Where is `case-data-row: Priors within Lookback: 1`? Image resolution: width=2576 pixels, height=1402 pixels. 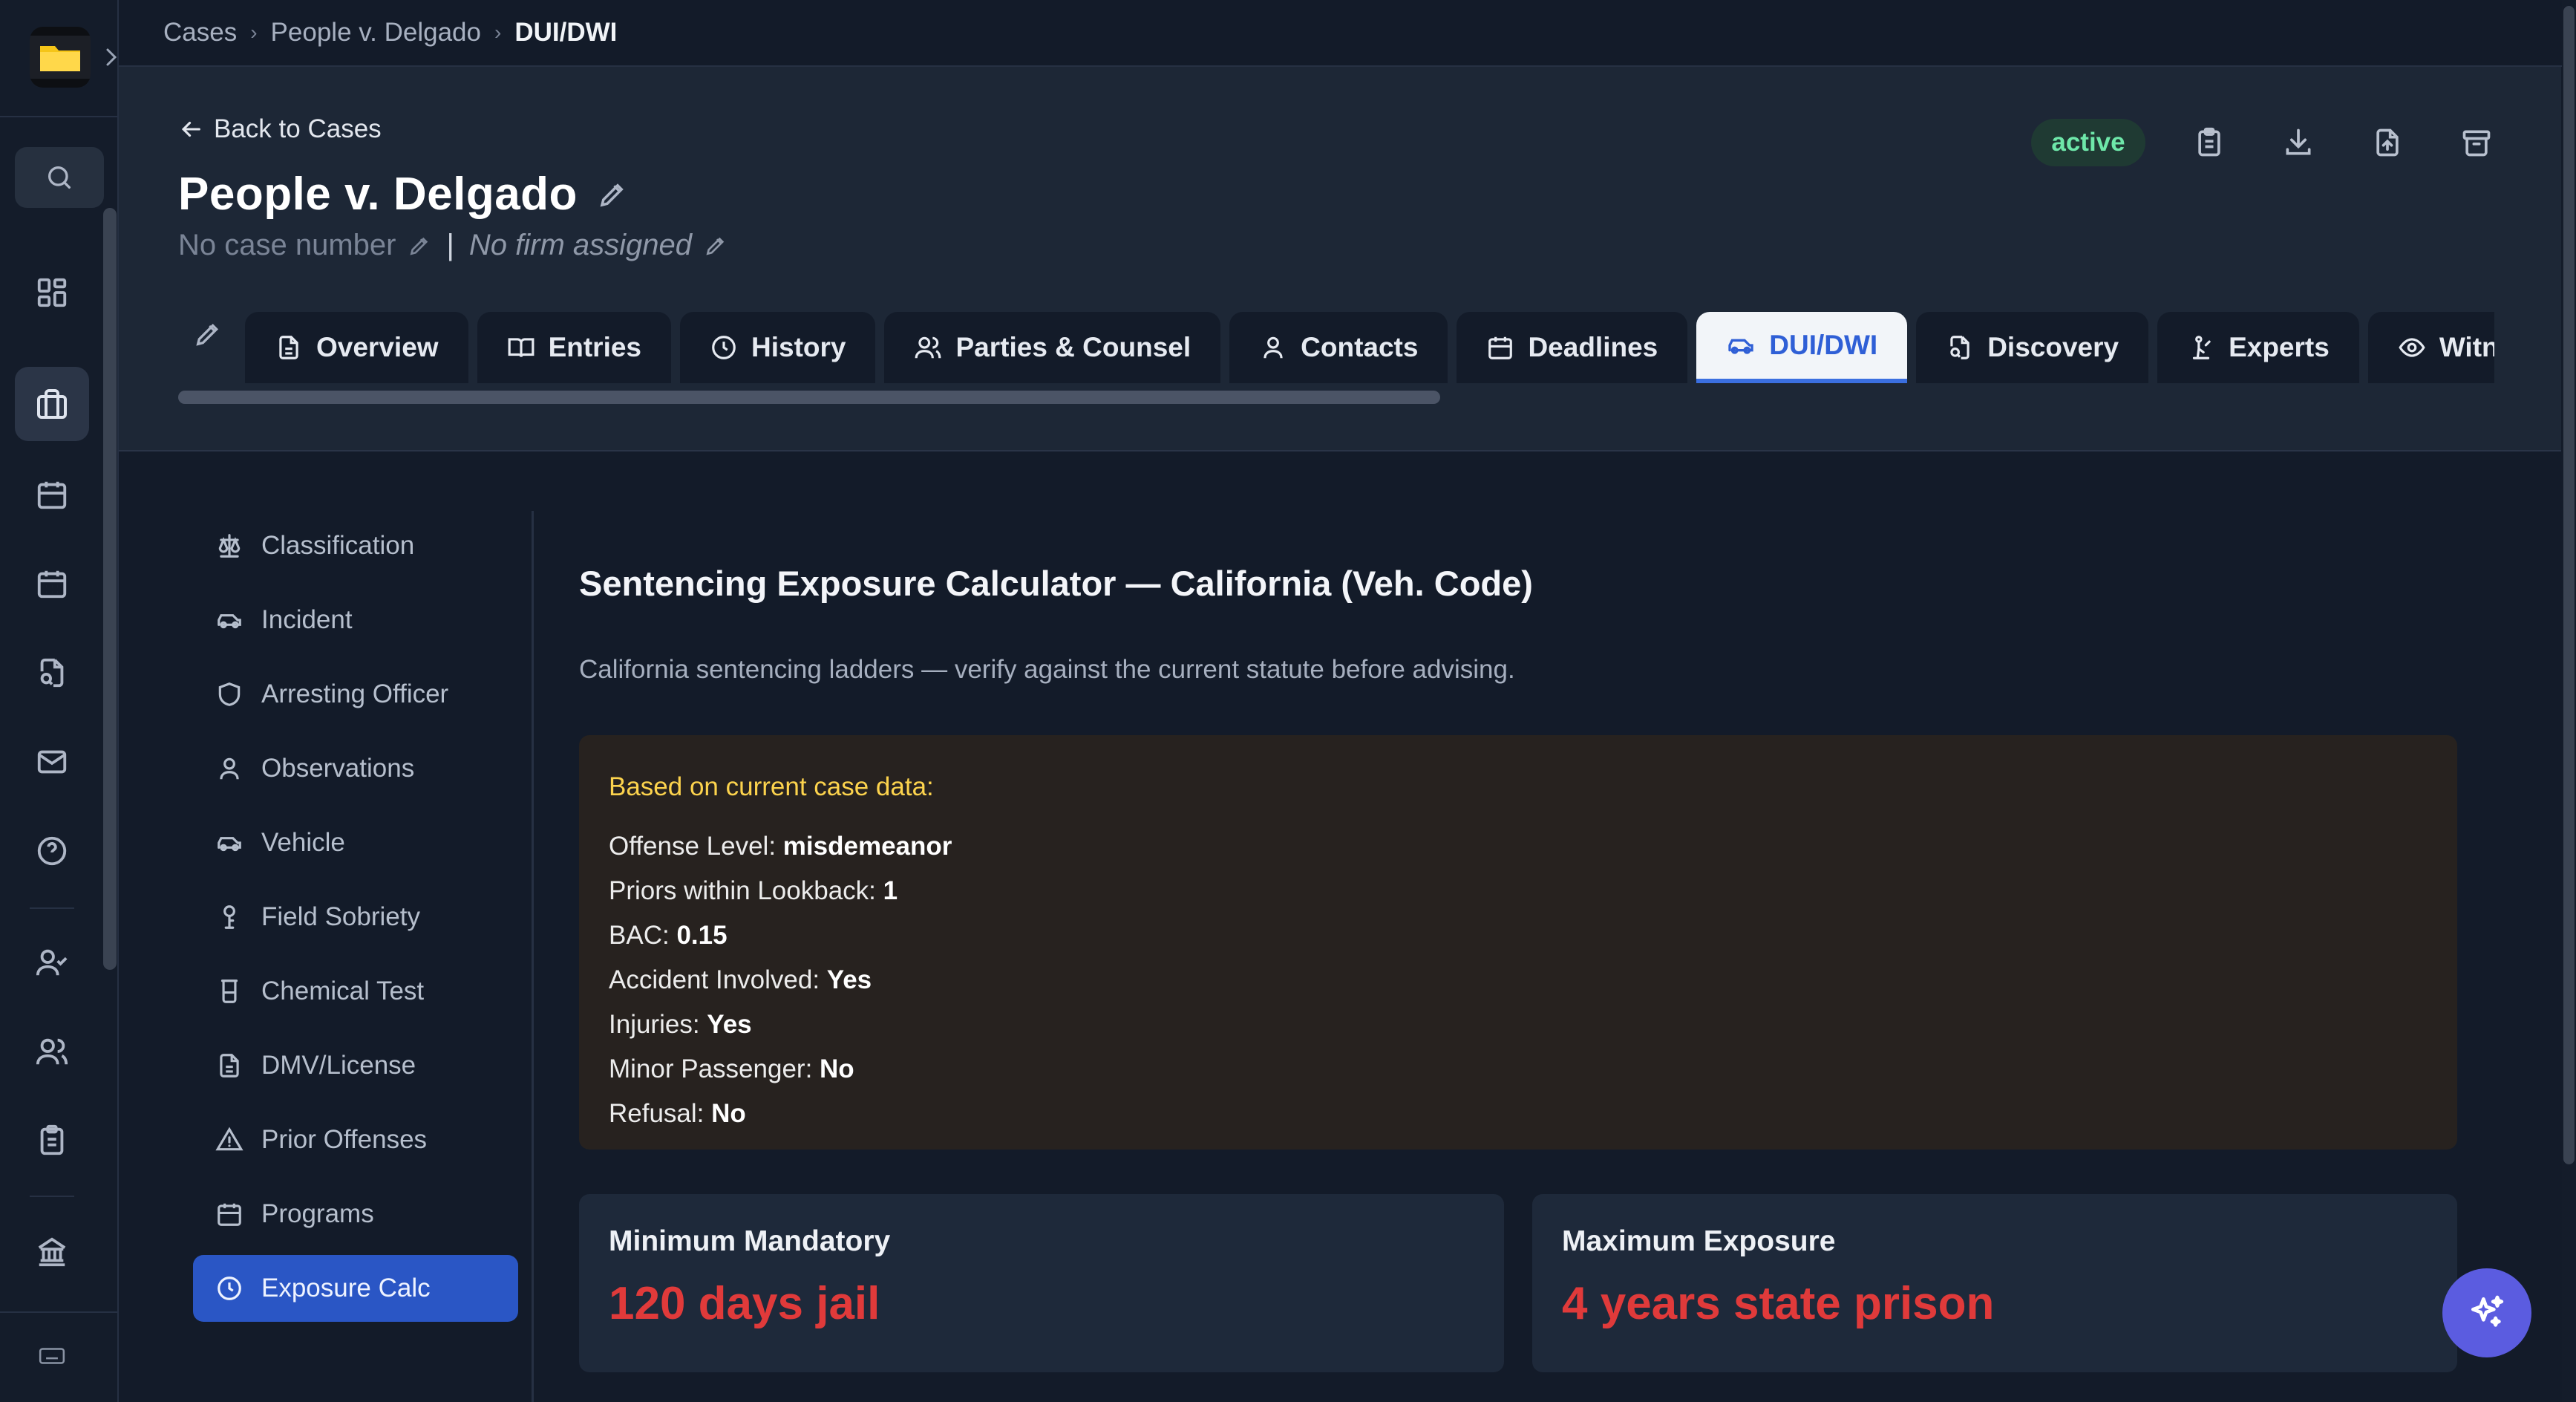 case-data-row: Priors within Lookback: 1 is located at coordinates (753, 890).